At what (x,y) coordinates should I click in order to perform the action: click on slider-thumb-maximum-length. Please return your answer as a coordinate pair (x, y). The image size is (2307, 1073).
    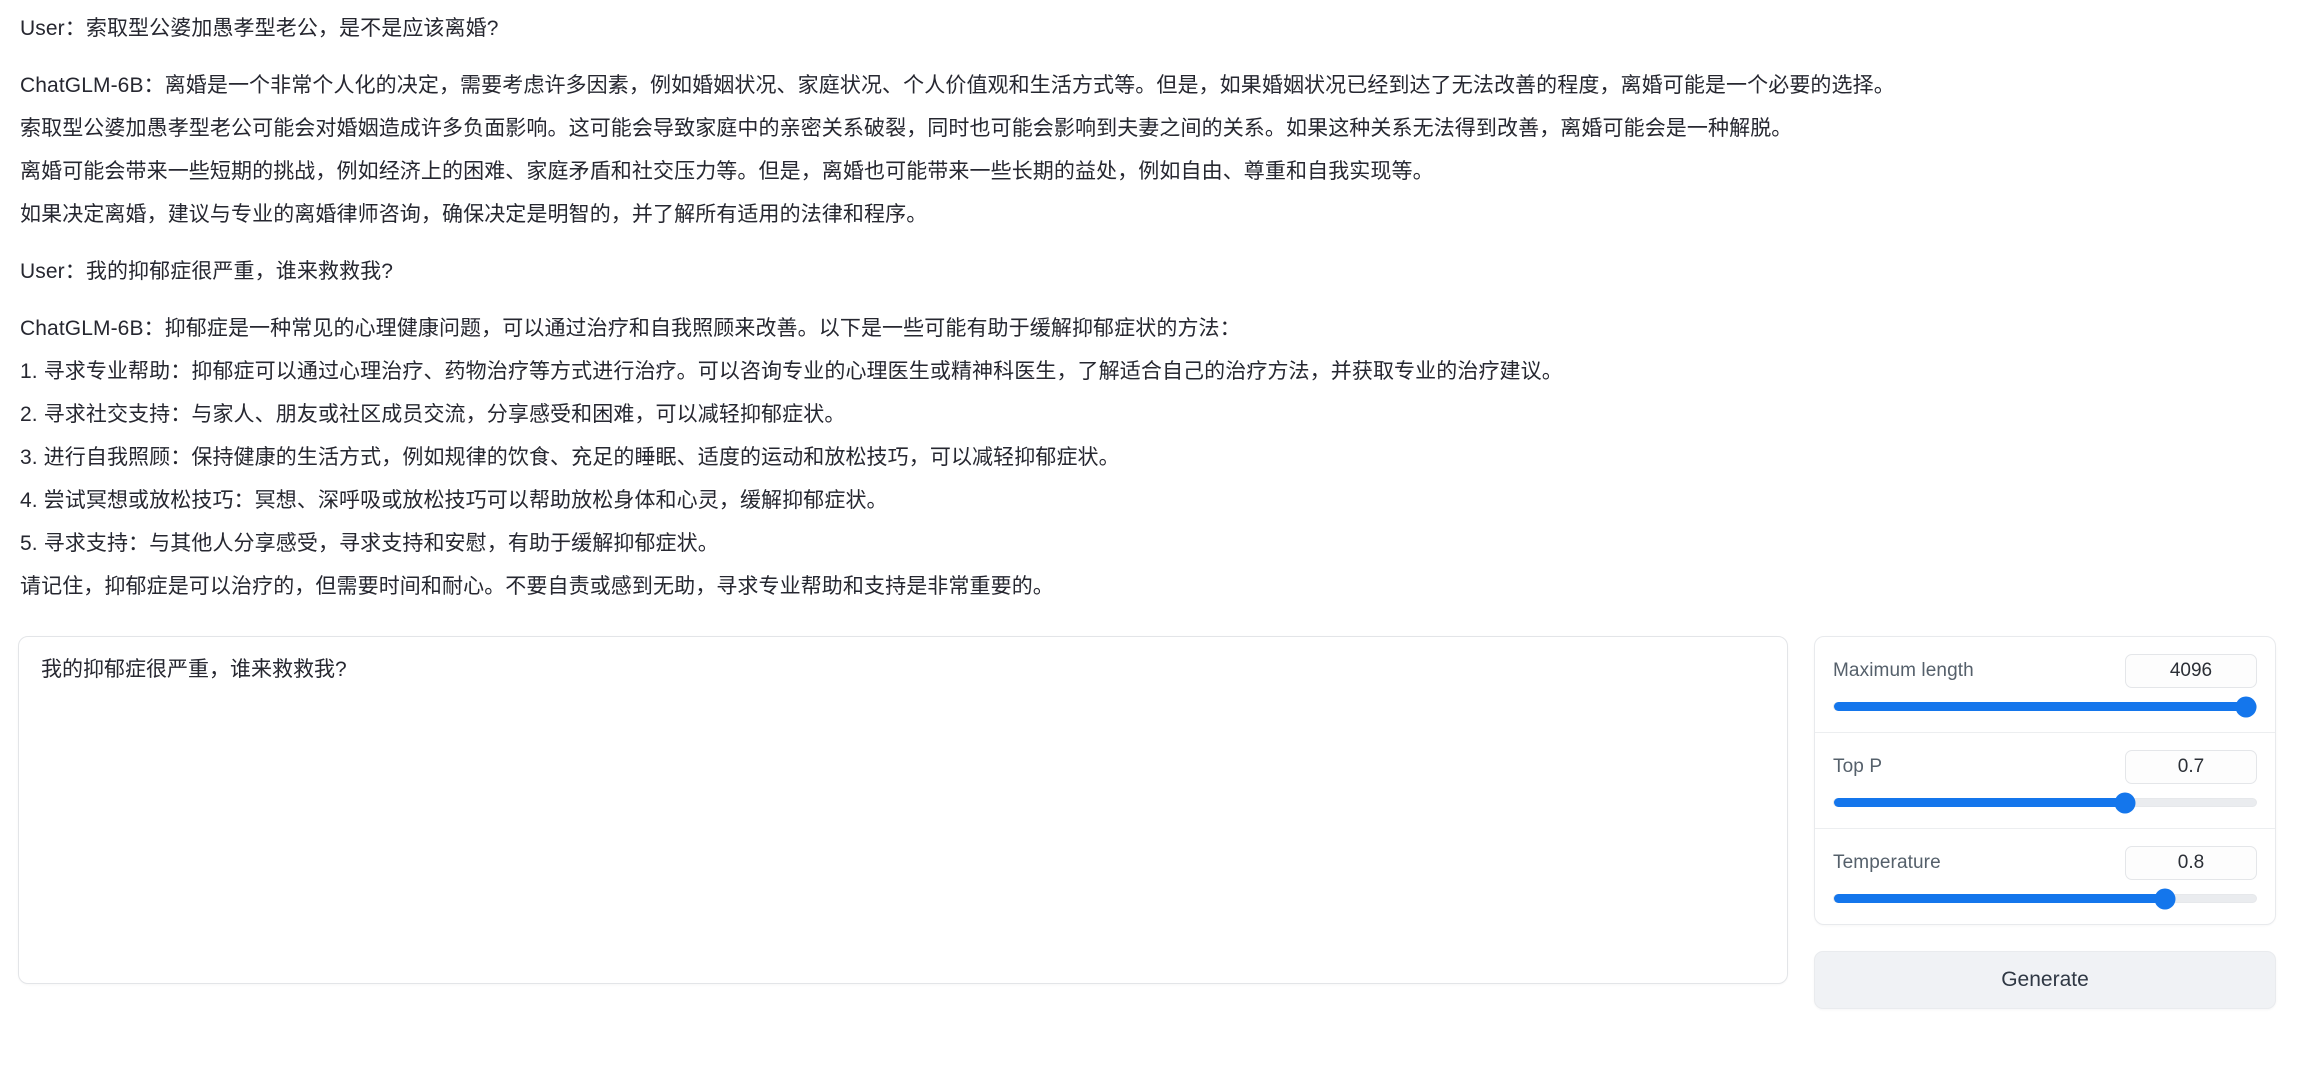
    Looking at the image, I should click on (2245, 706).